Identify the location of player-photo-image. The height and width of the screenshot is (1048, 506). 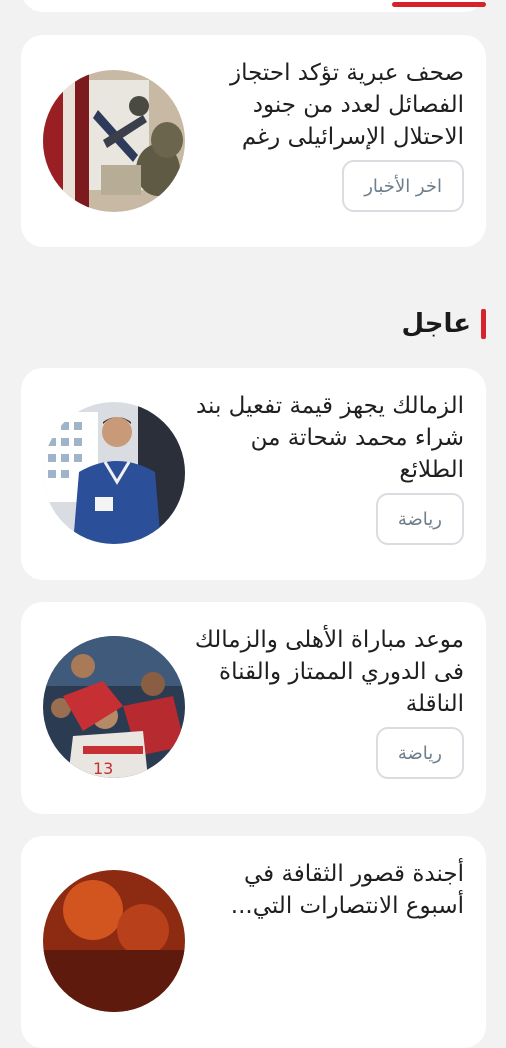
(114, 473).